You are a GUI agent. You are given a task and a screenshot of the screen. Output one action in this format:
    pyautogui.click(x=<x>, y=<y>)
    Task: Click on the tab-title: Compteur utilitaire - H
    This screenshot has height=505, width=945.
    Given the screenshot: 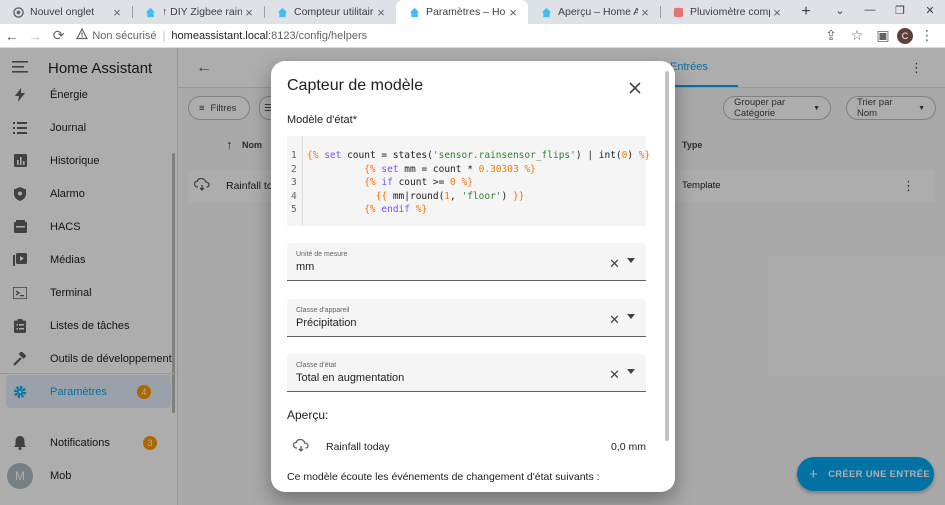 What is the action you would take?
    pyautogui.click(x=334, y=12)
    